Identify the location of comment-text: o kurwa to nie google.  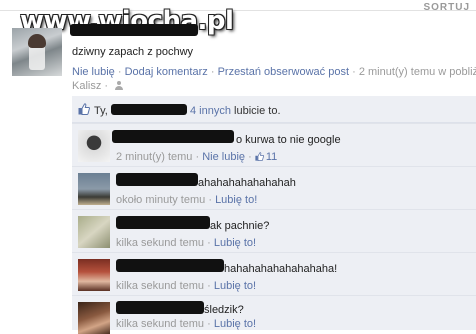
(288, 140).